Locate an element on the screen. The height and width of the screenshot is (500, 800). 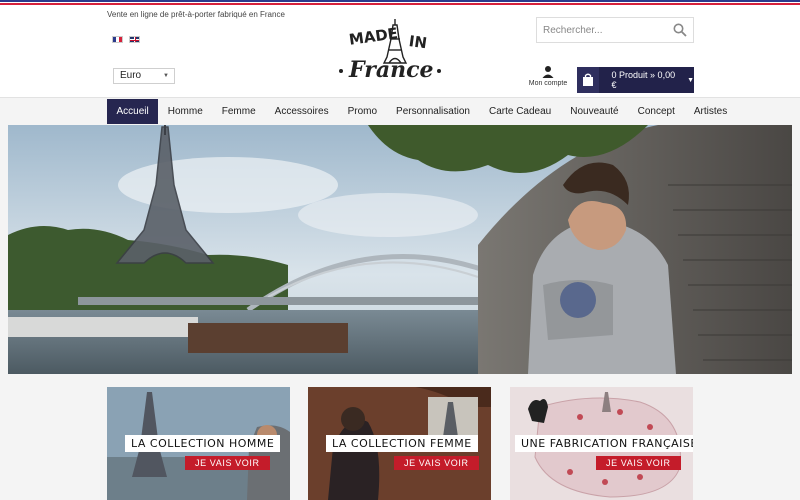
tile-fabrication-title: UNE FABRICATION FRANÇAISE ! is located at coordinates (604, 443).